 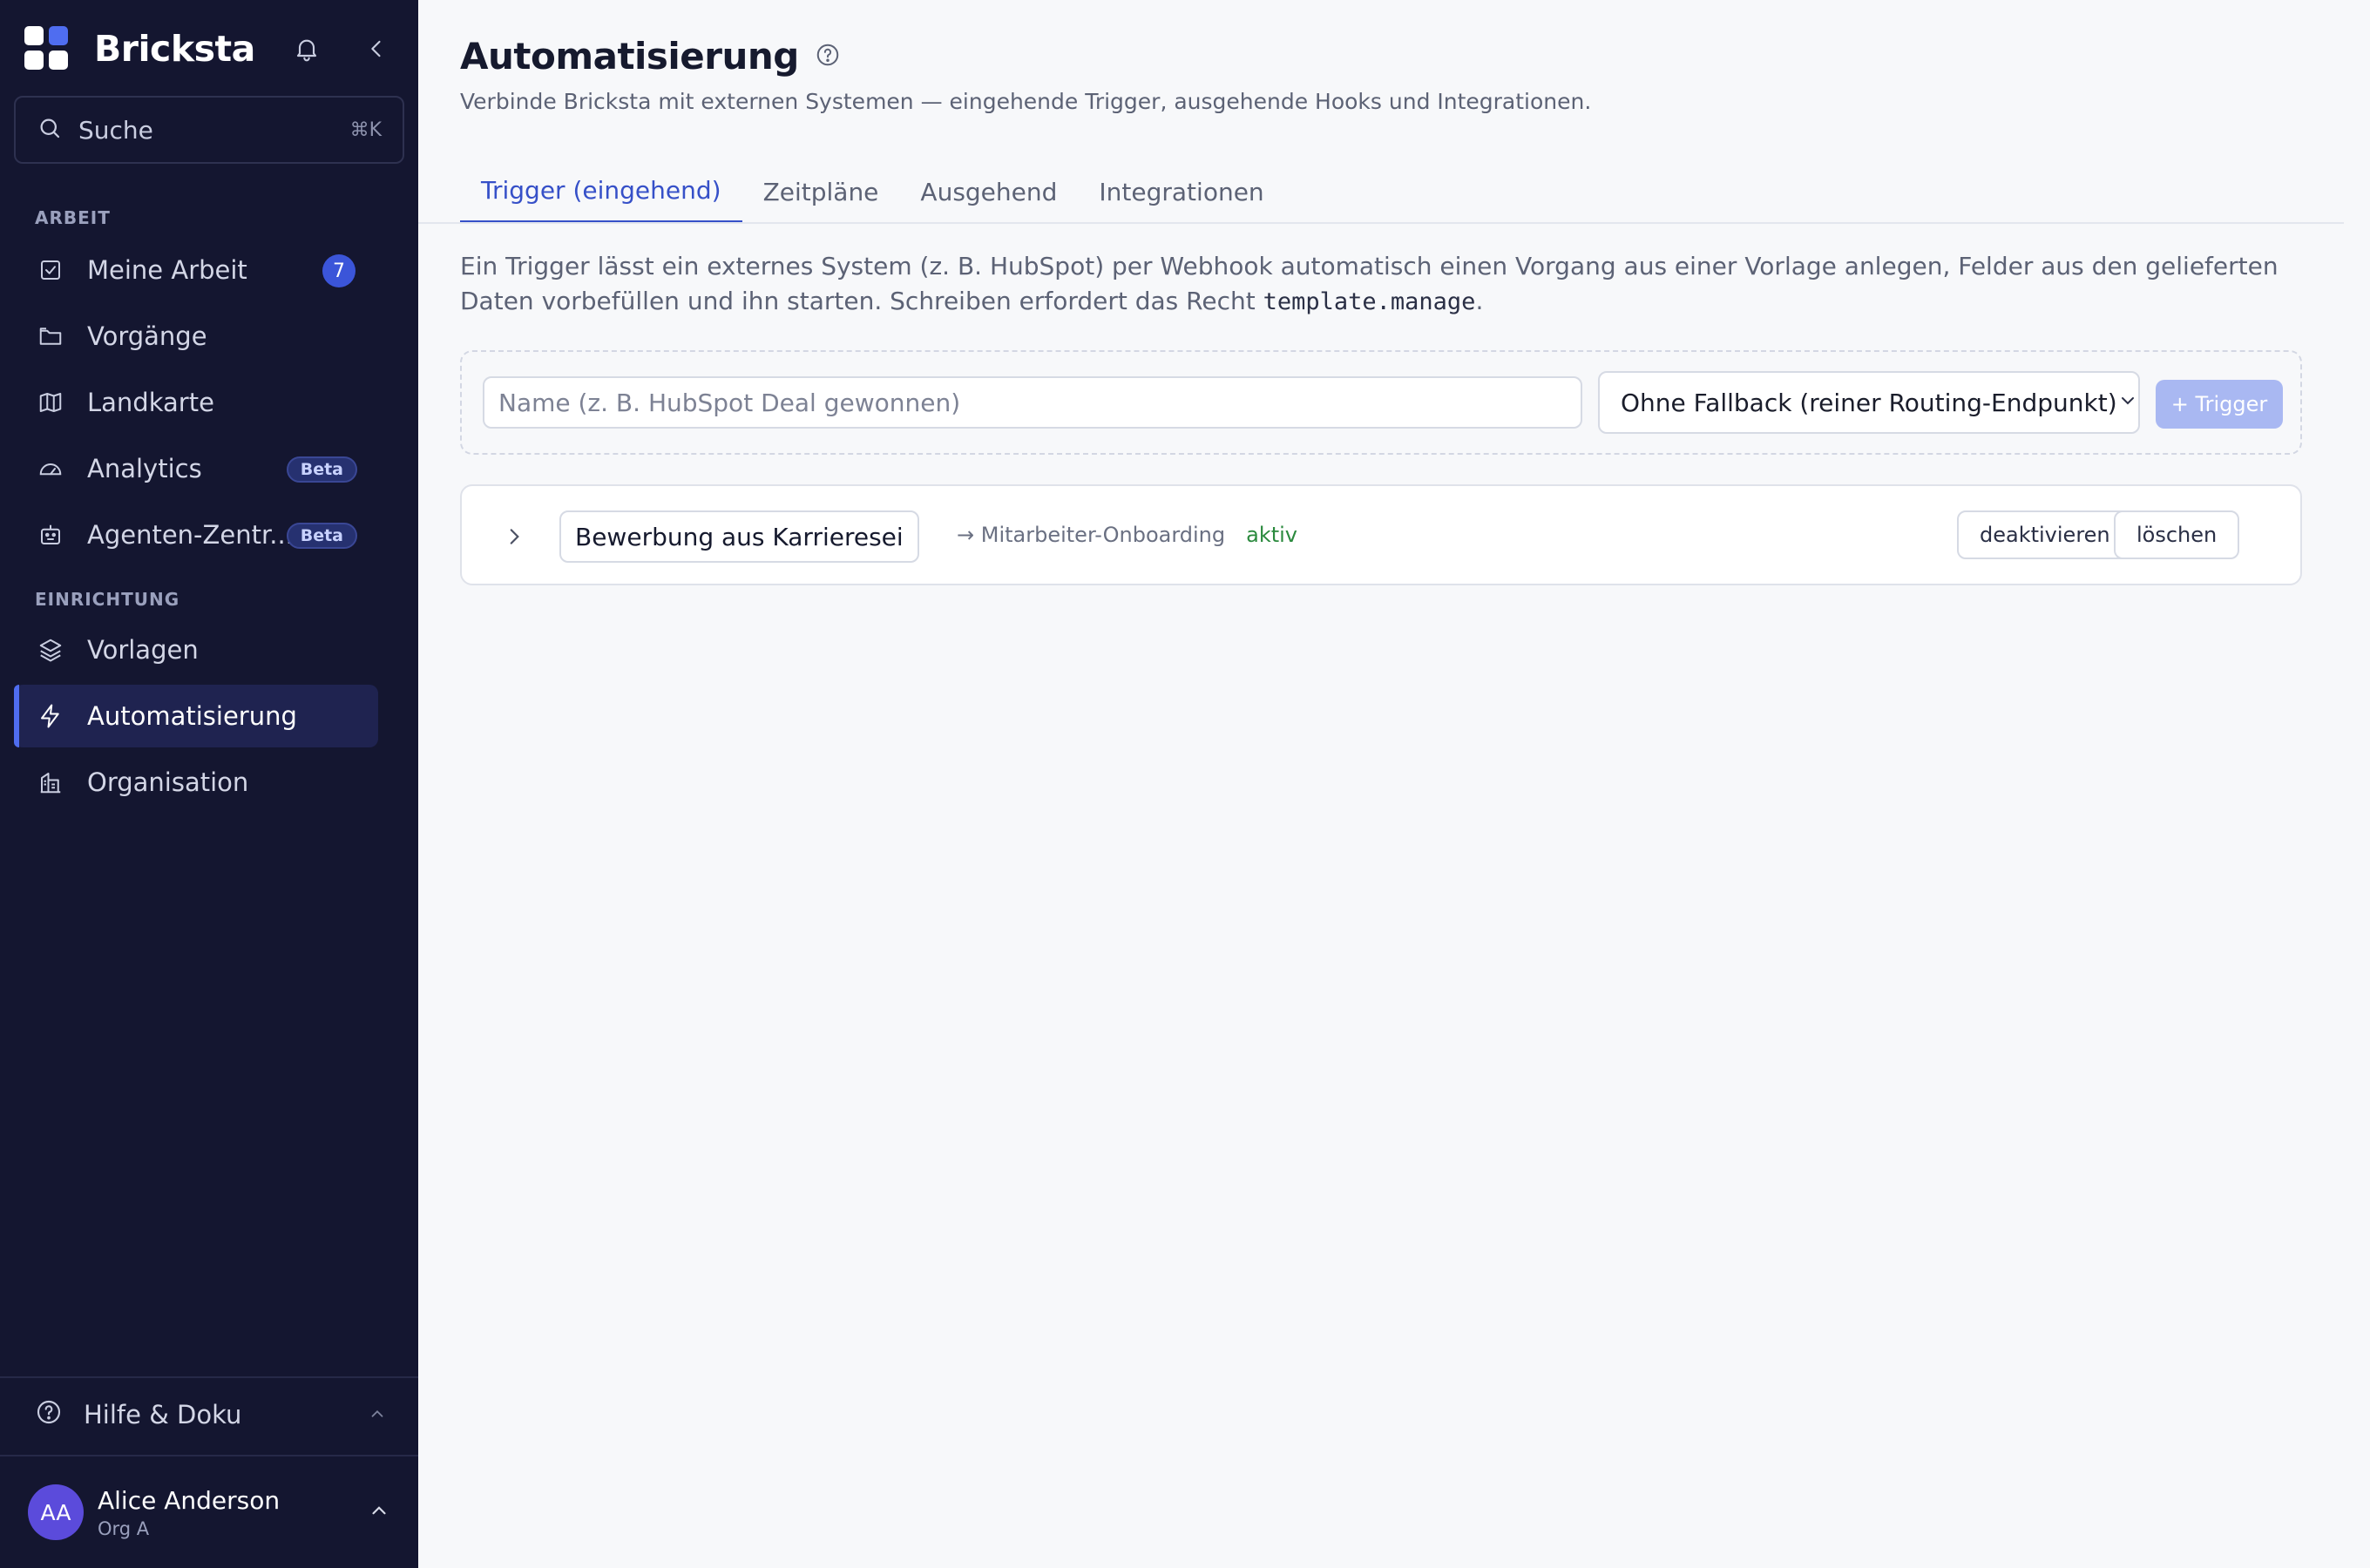 I want to click on sidebar-item-my-work: Meine Arbeit 7, so click(x=196, y=270).